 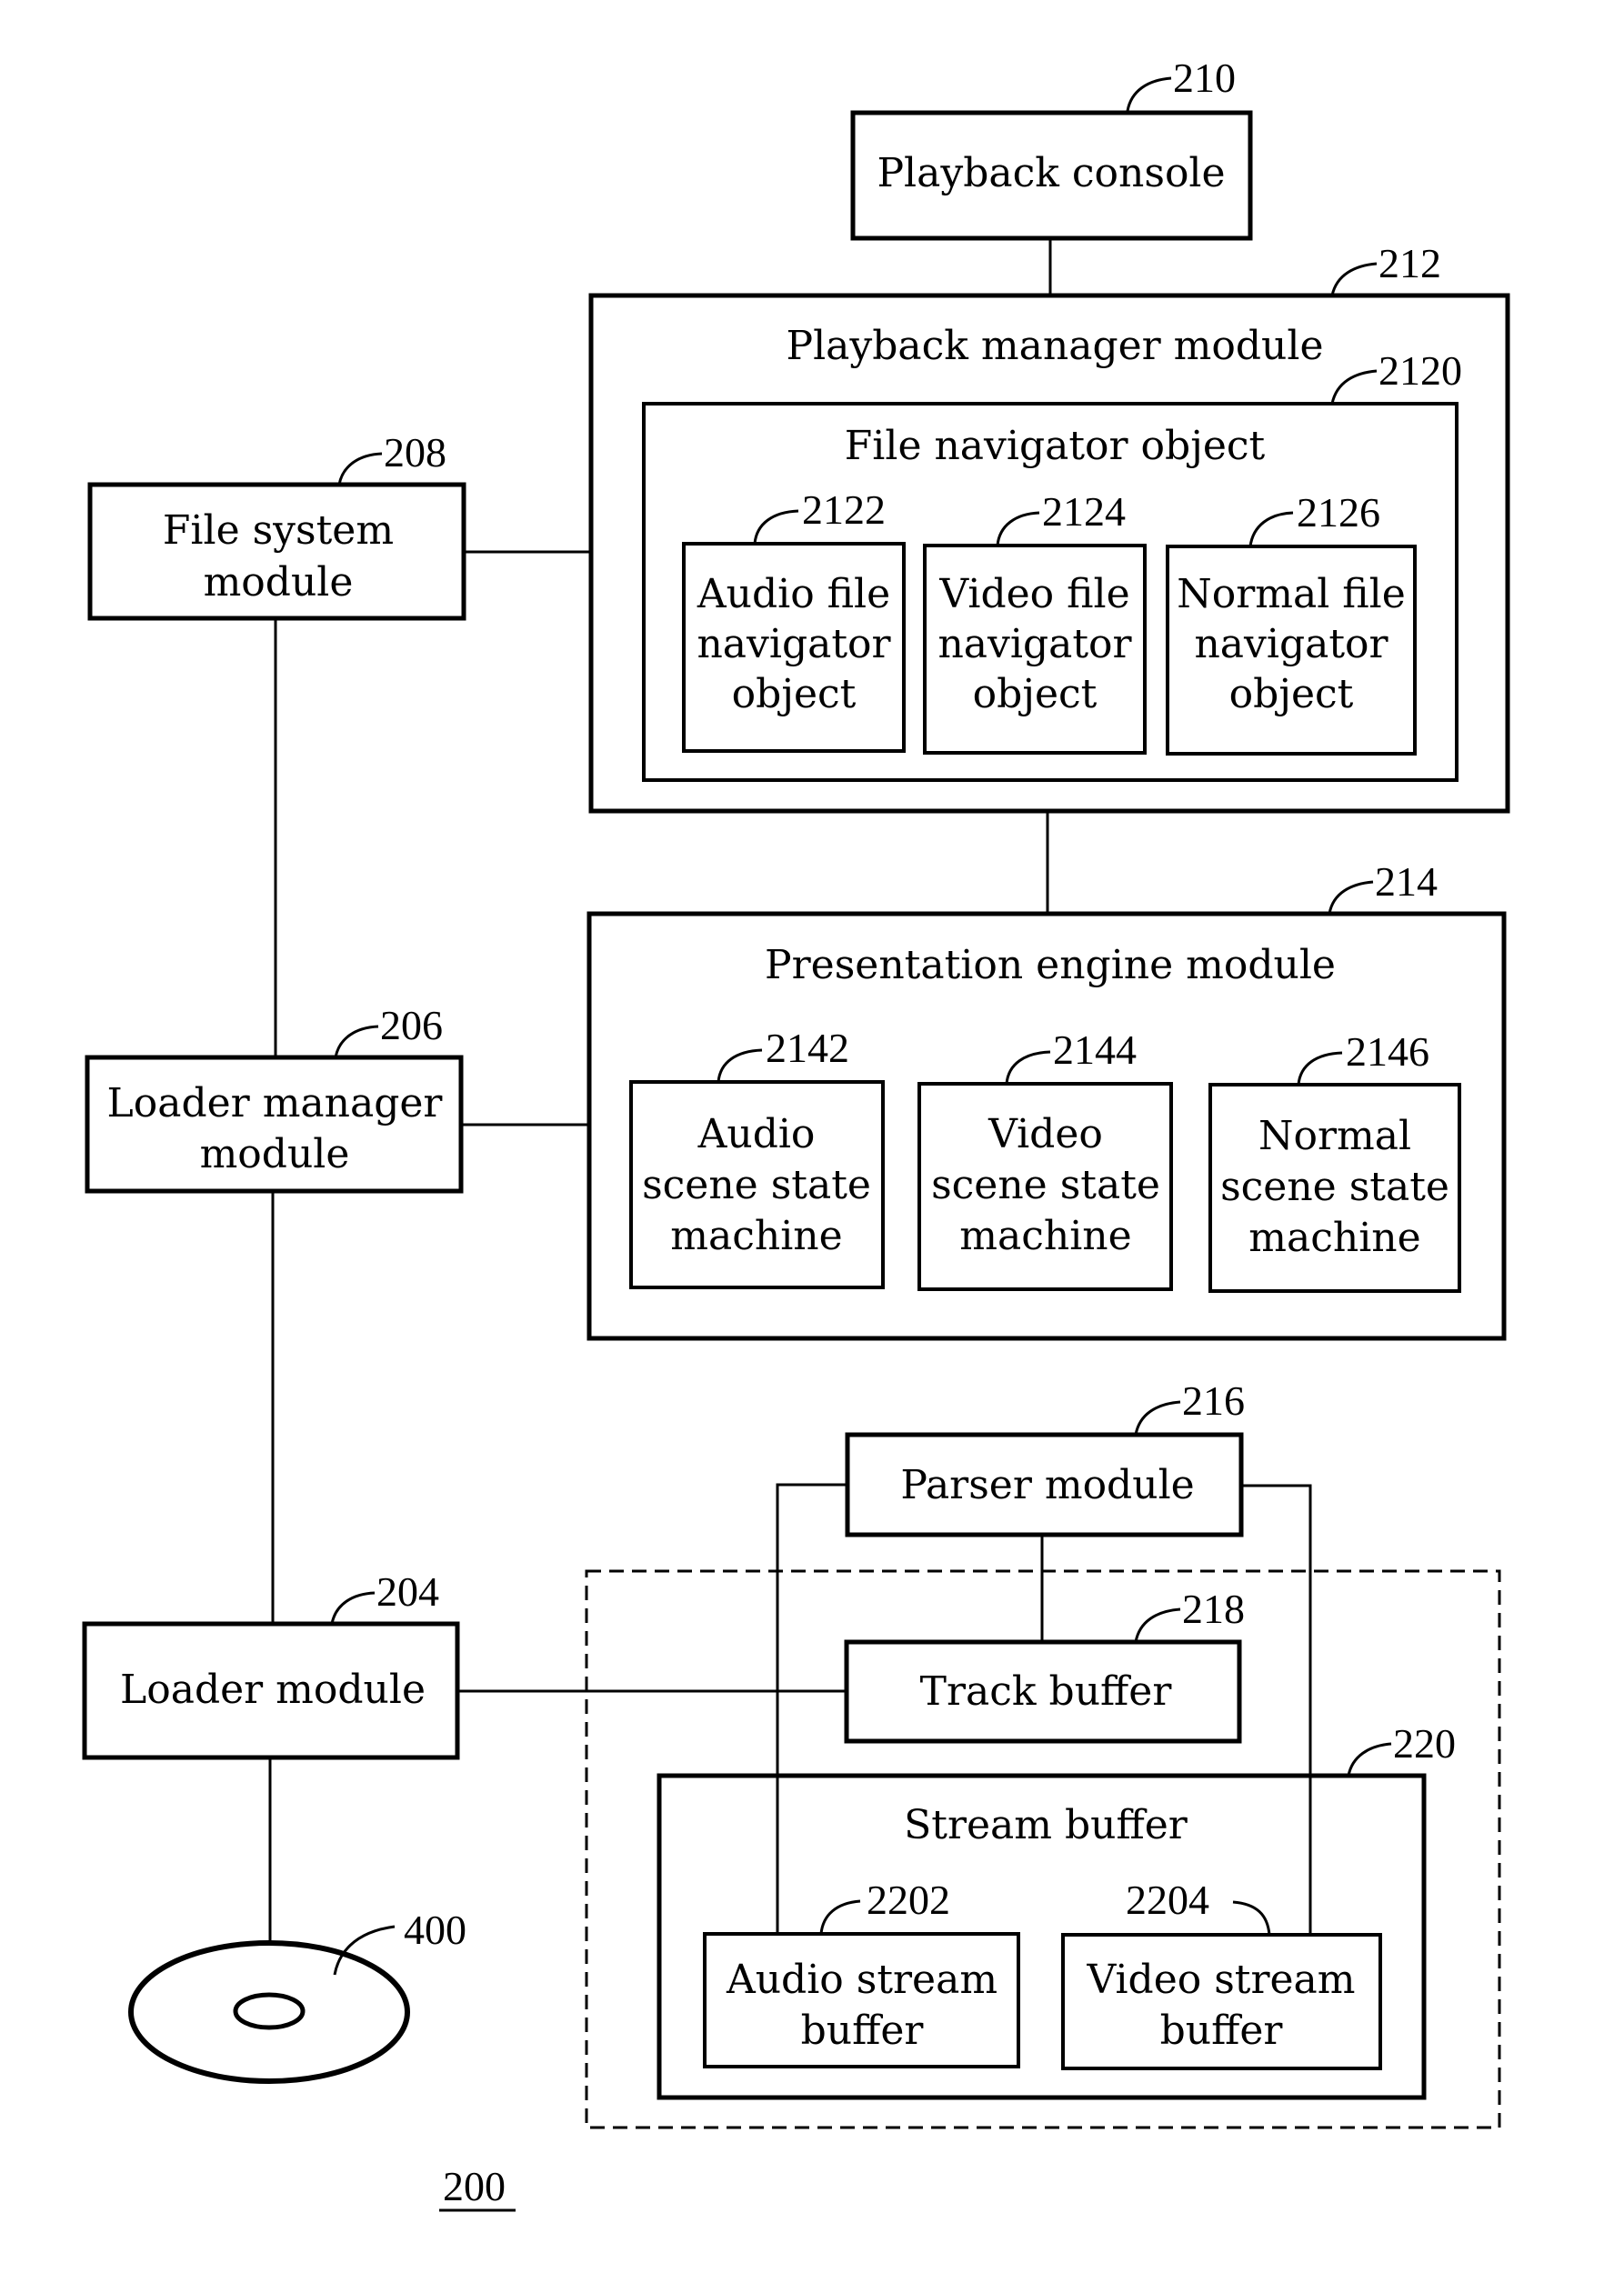 I want to click on ref-label-210: 210, so click(x=1204, y=78).